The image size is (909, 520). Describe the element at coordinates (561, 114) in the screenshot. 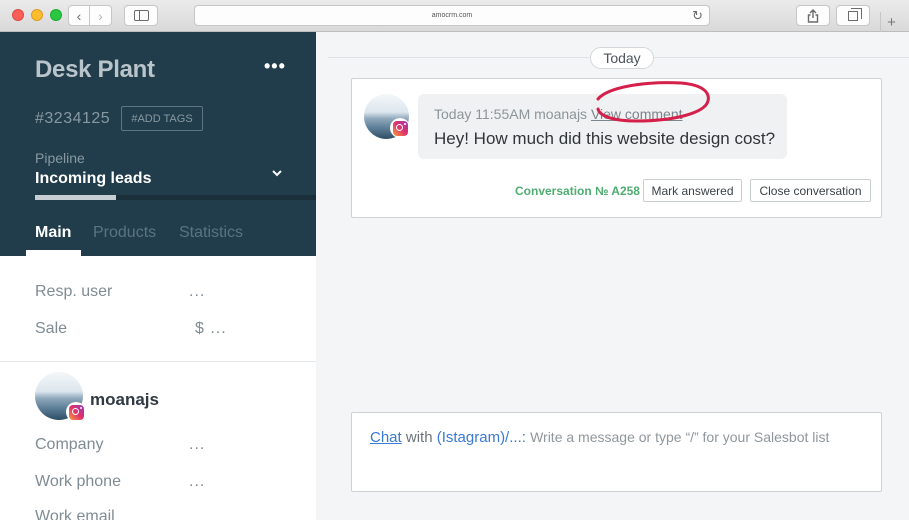

I see `message-author: moanajs` at that location.